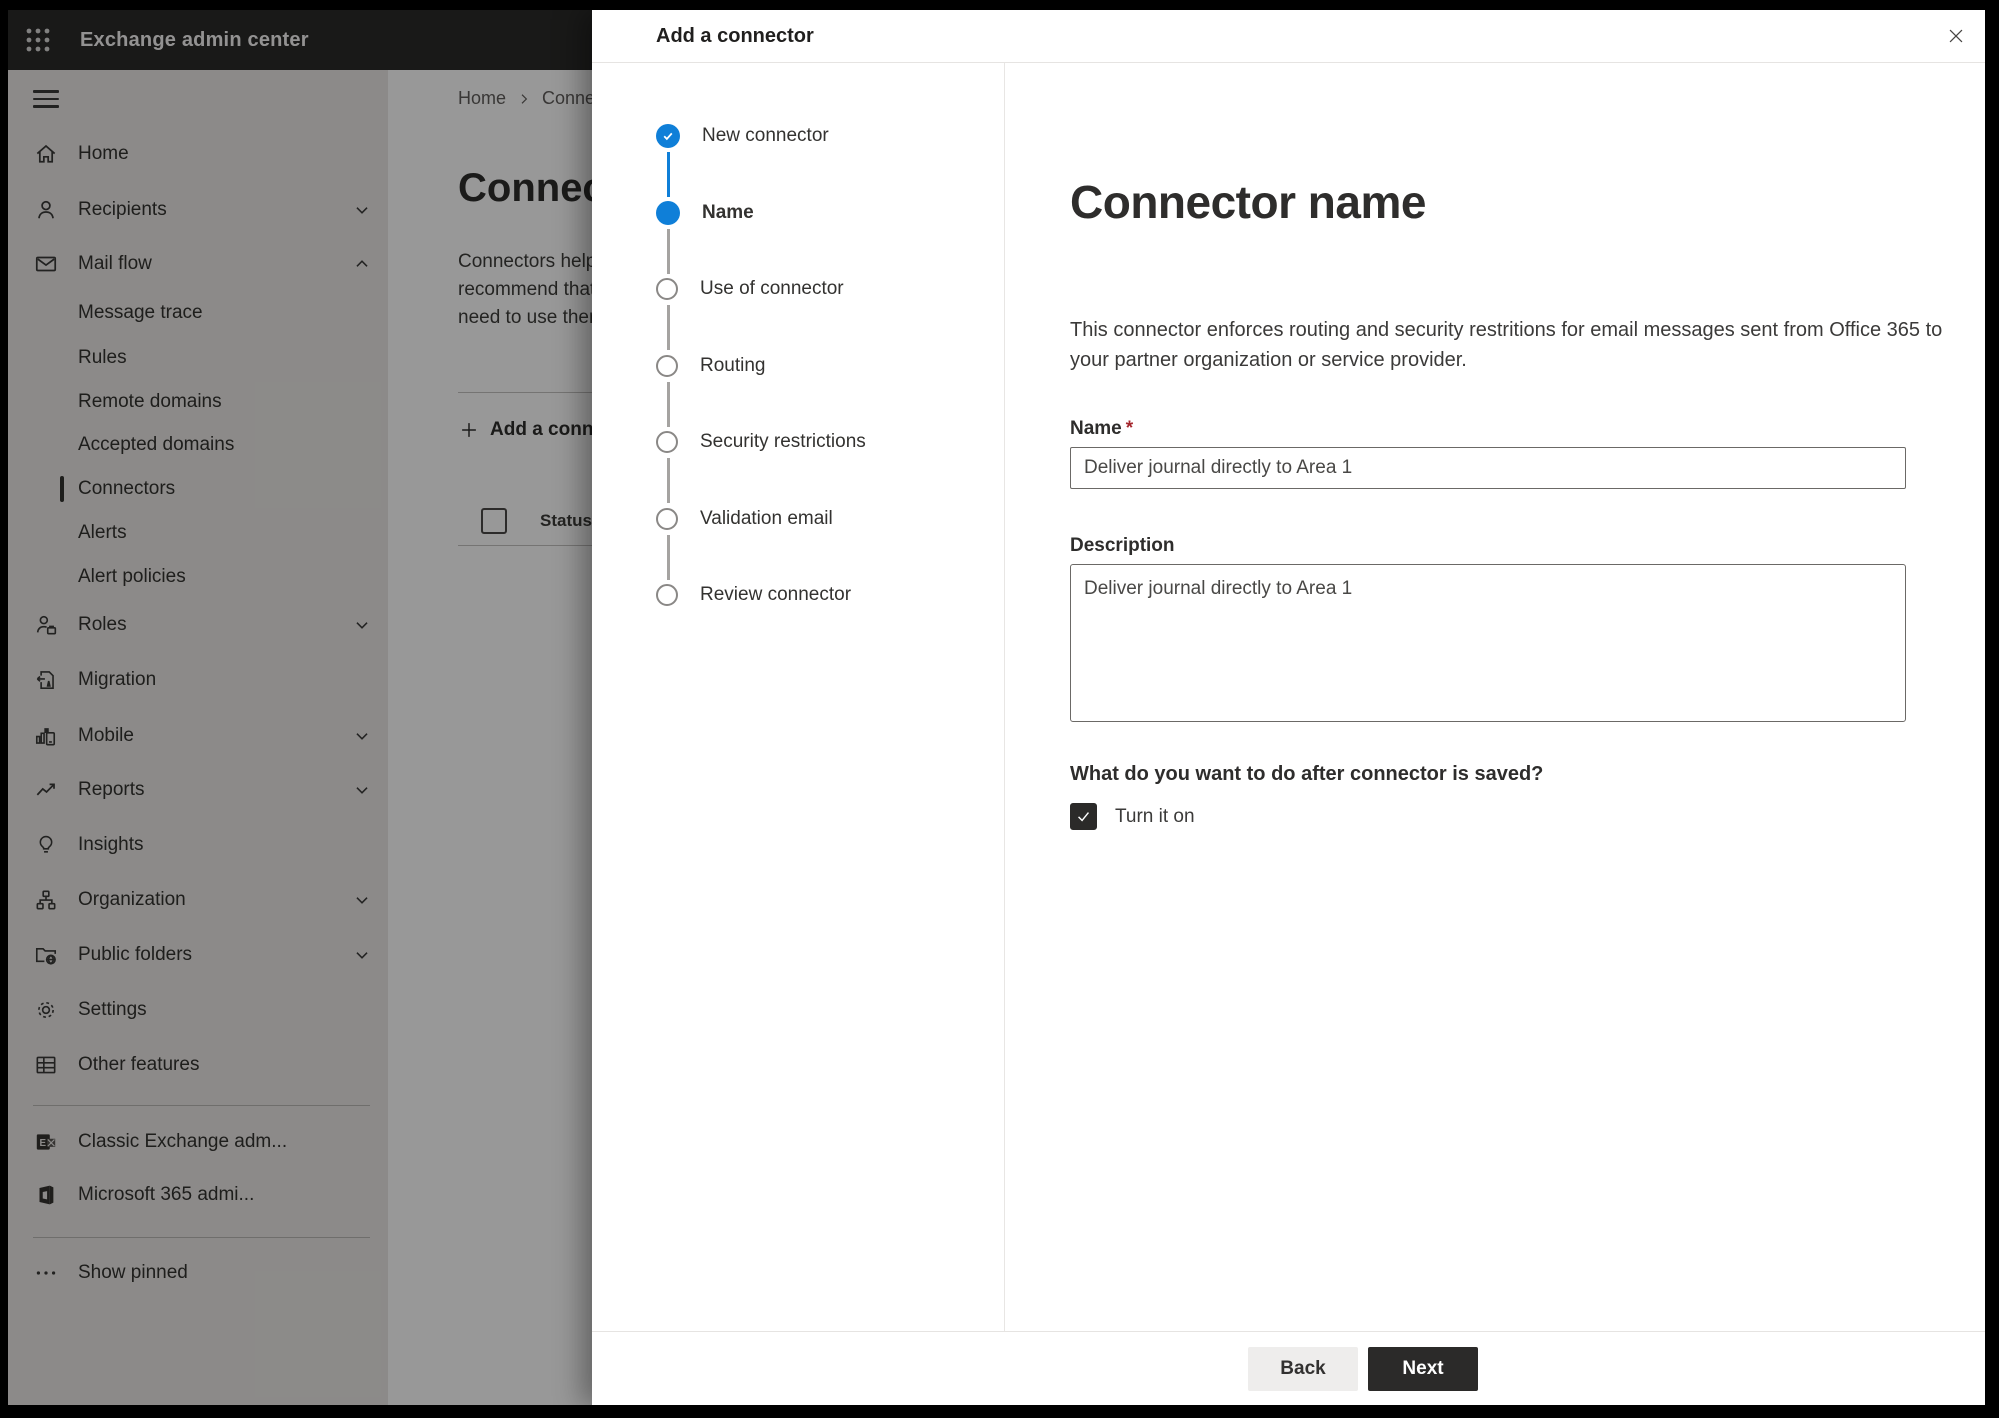  I want to click on description-field-label: Description, so click(1122, 545).